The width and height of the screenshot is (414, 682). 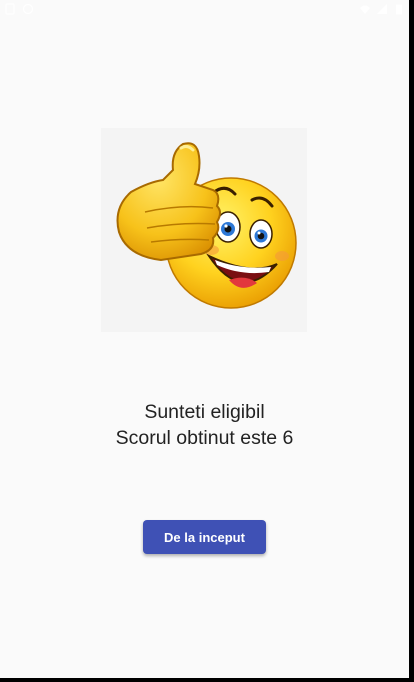 I want to click on status-bar, so click(x=204, y=12).